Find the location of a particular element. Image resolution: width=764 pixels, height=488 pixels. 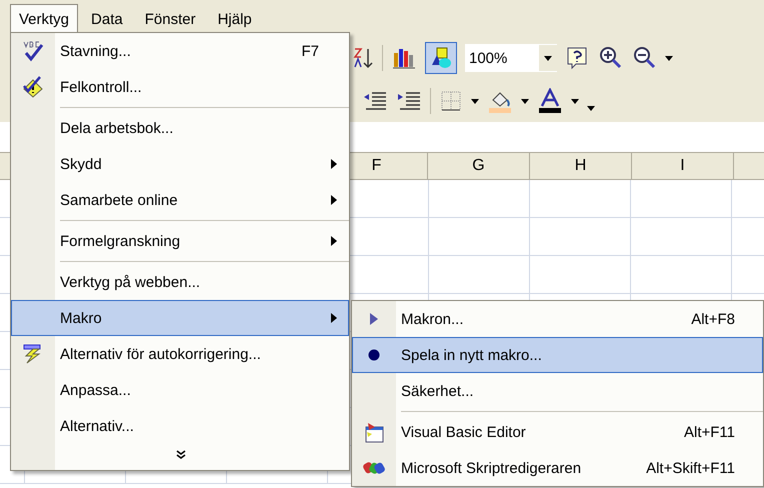

zoom-in-icon is located at coordinates (610, 58).